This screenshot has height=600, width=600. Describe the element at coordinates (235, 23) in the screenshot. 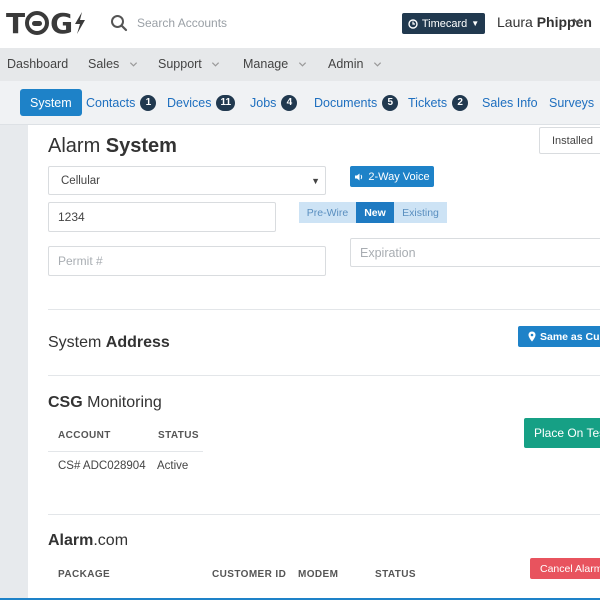

I see `search-input` at that location.